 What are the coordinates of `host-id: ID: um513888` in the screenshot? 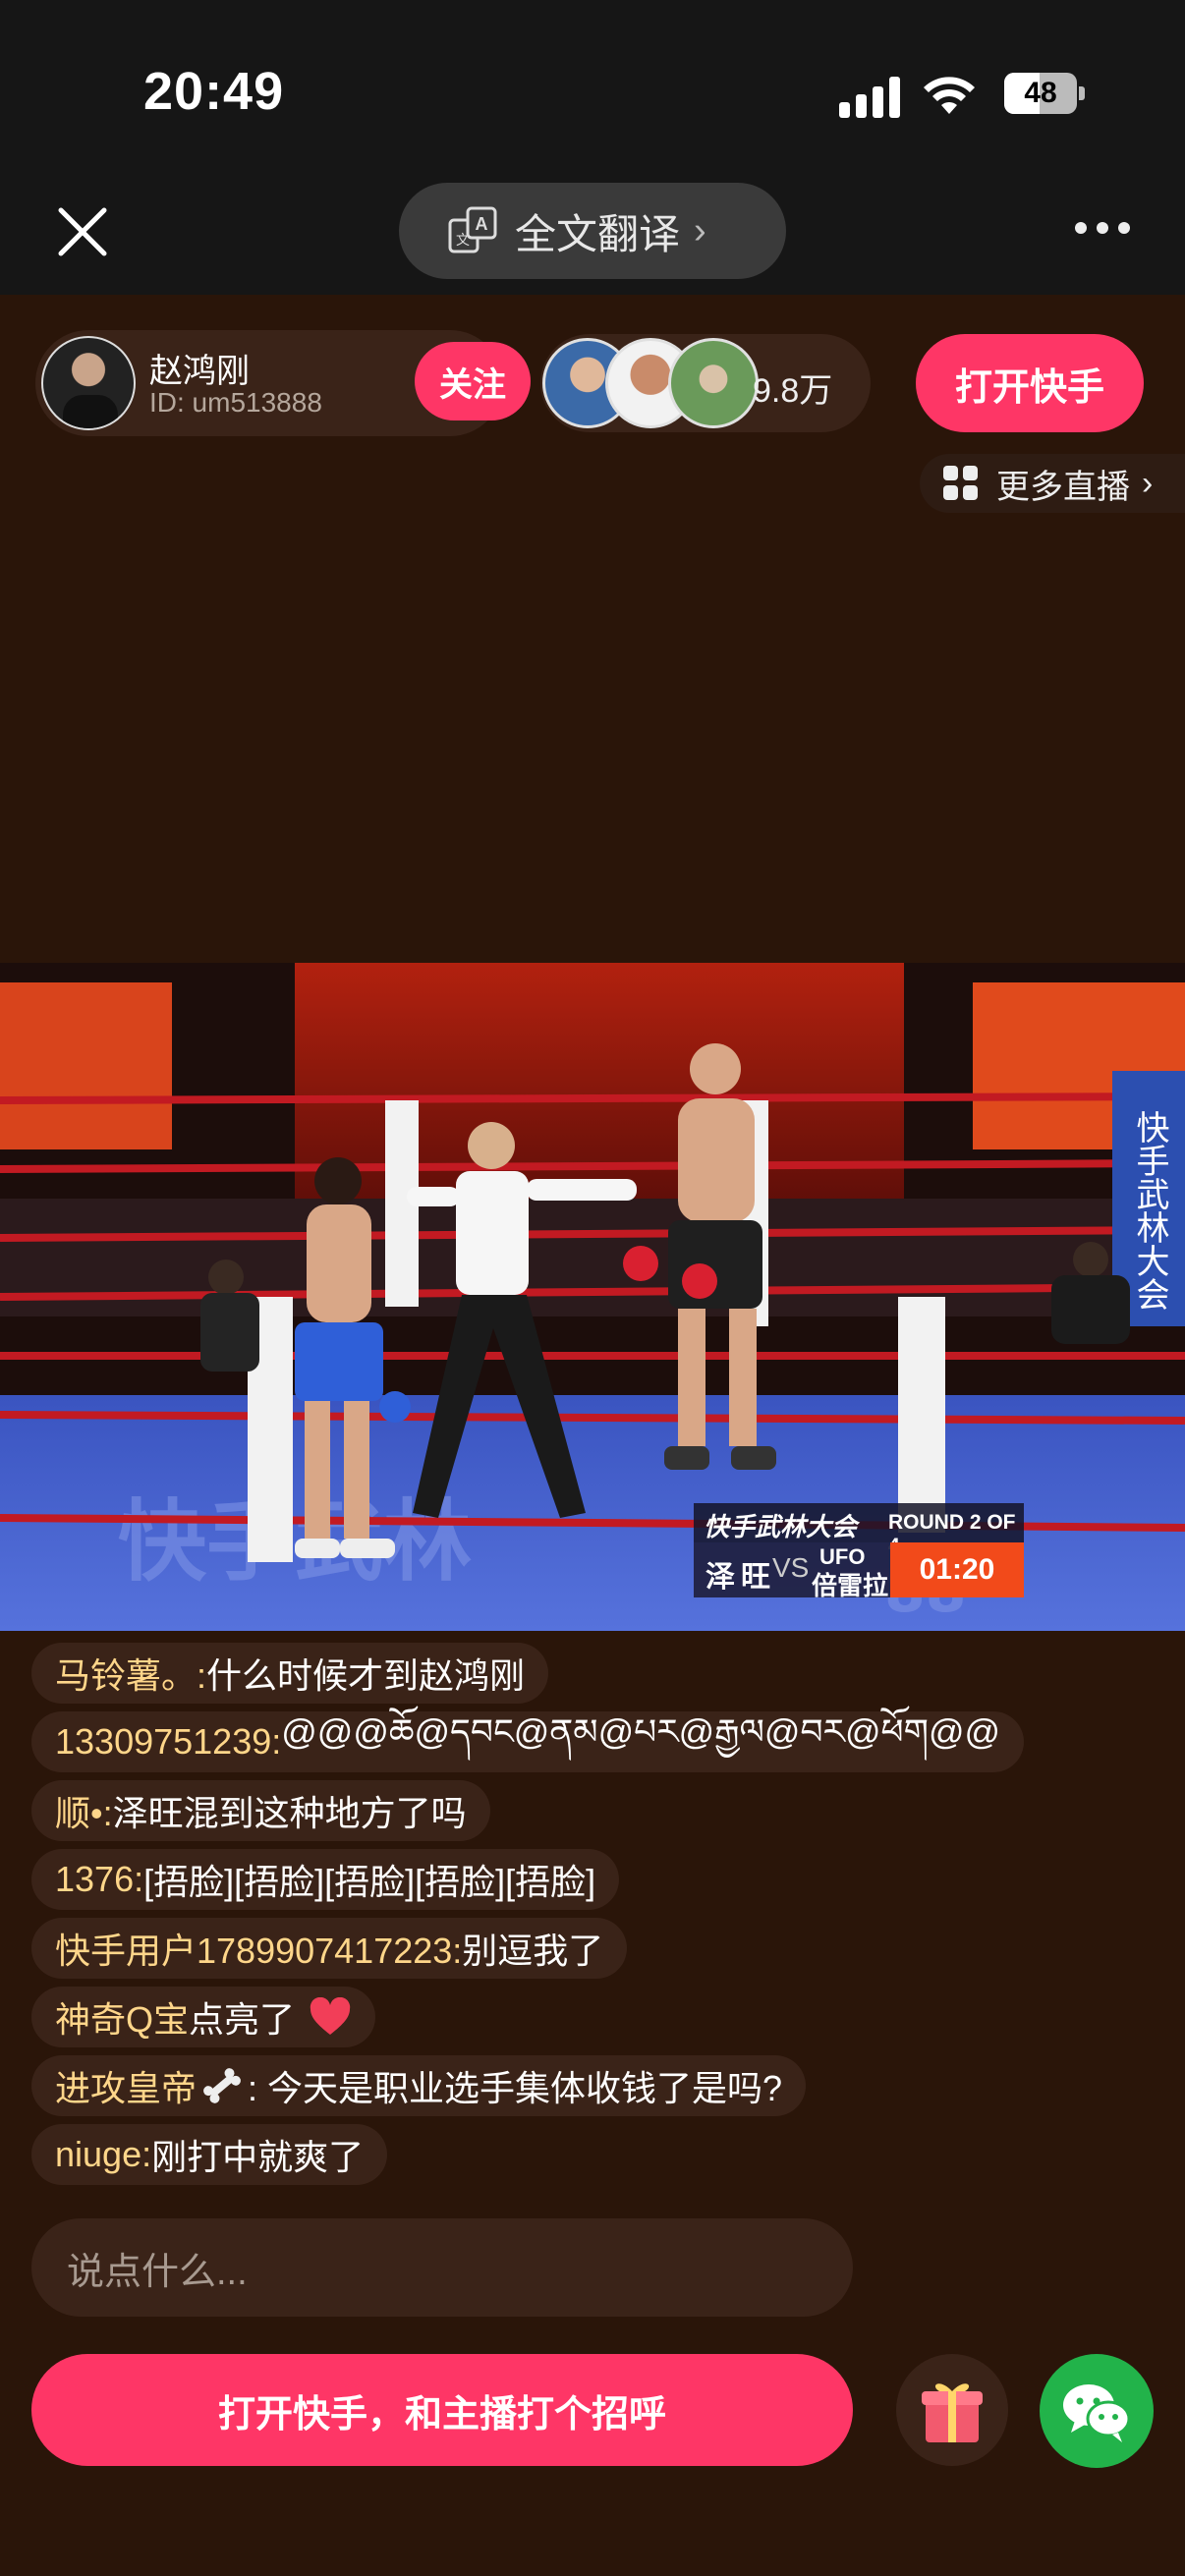 It's located at (236, 402).